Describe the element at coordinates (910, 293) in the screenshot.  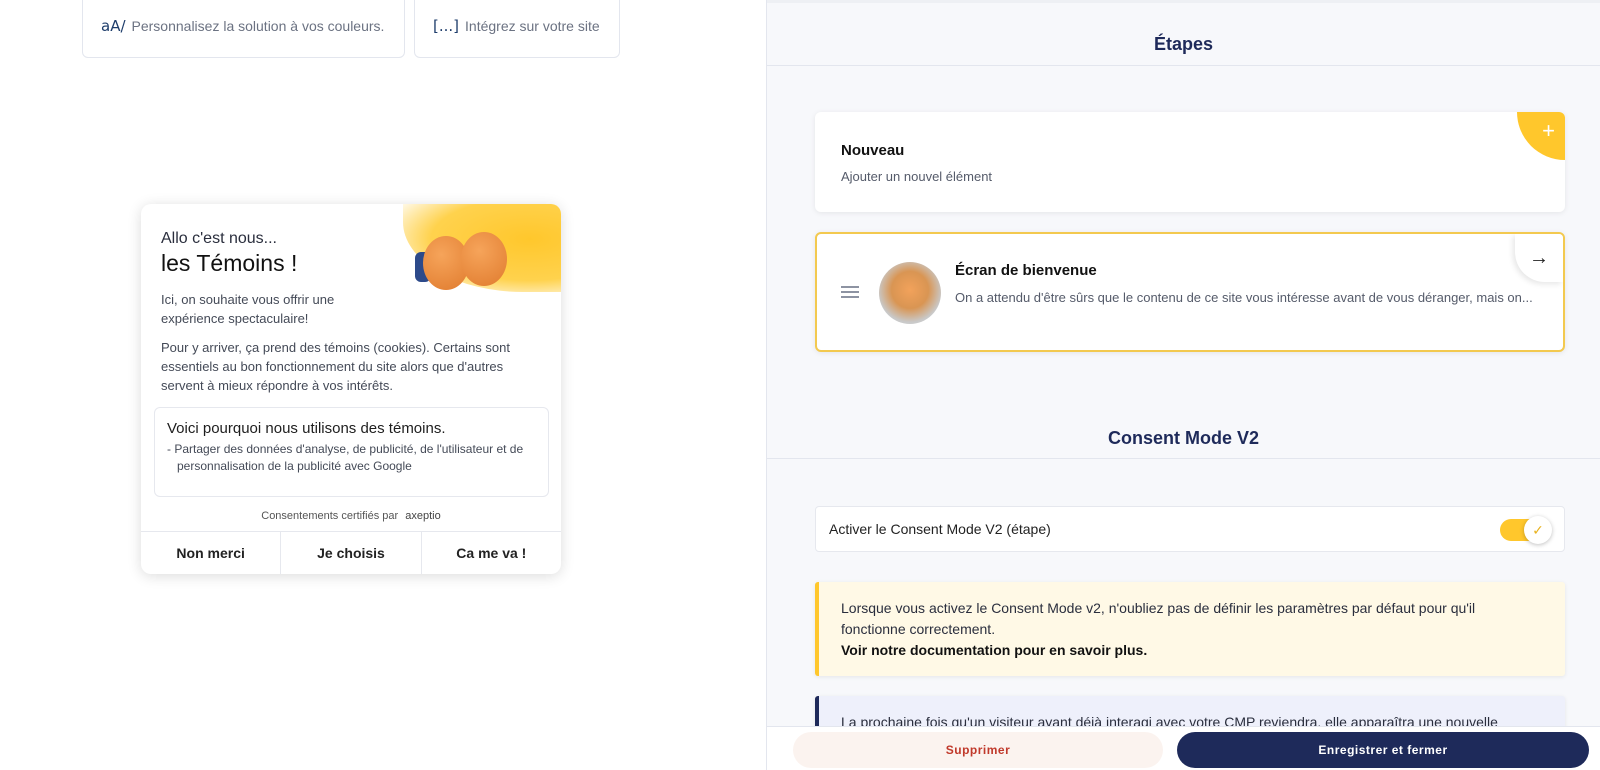
I see `welcome-thumbnail` at that location.